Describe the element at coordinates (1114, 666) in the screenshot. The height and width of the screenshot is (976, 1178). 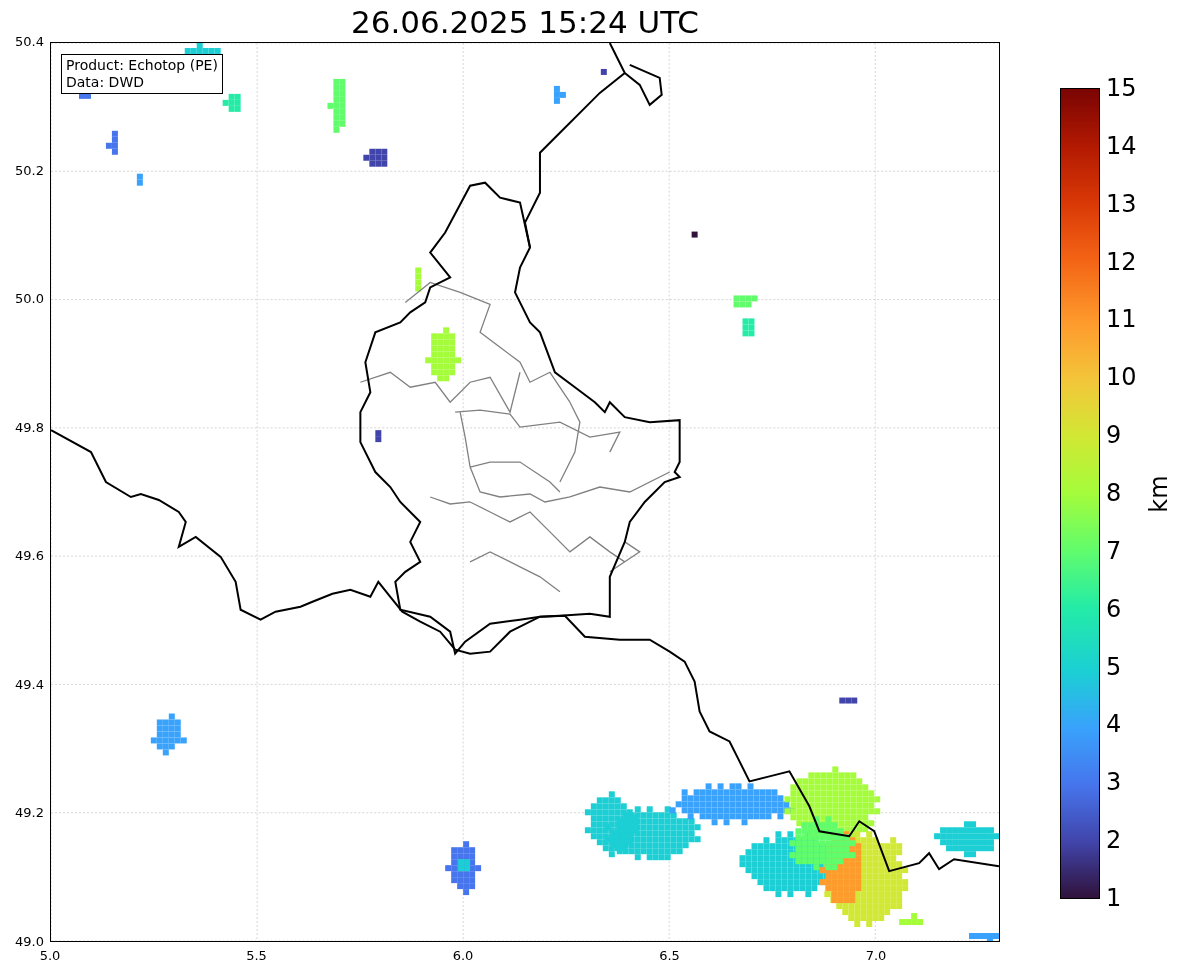
I see `colorbar-tick-label: 5` at that location.